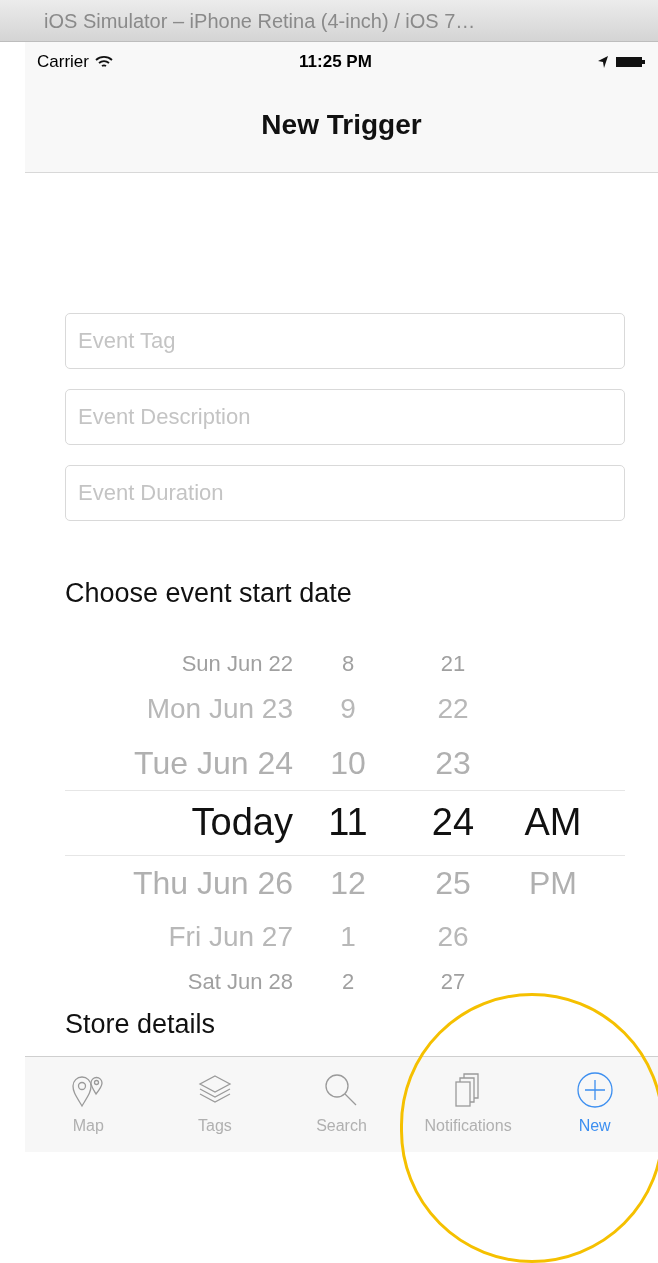  I want to click on date-wheel-item: Sat Jun 28, so click(239, 982).